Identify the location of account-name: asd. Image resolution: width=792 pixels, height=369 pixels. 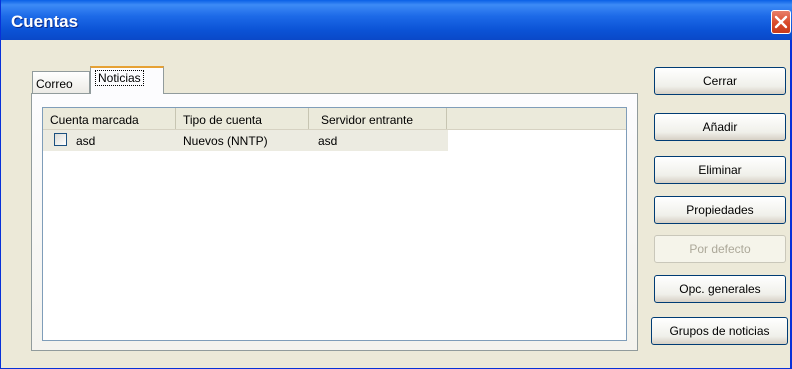
(86, 141).